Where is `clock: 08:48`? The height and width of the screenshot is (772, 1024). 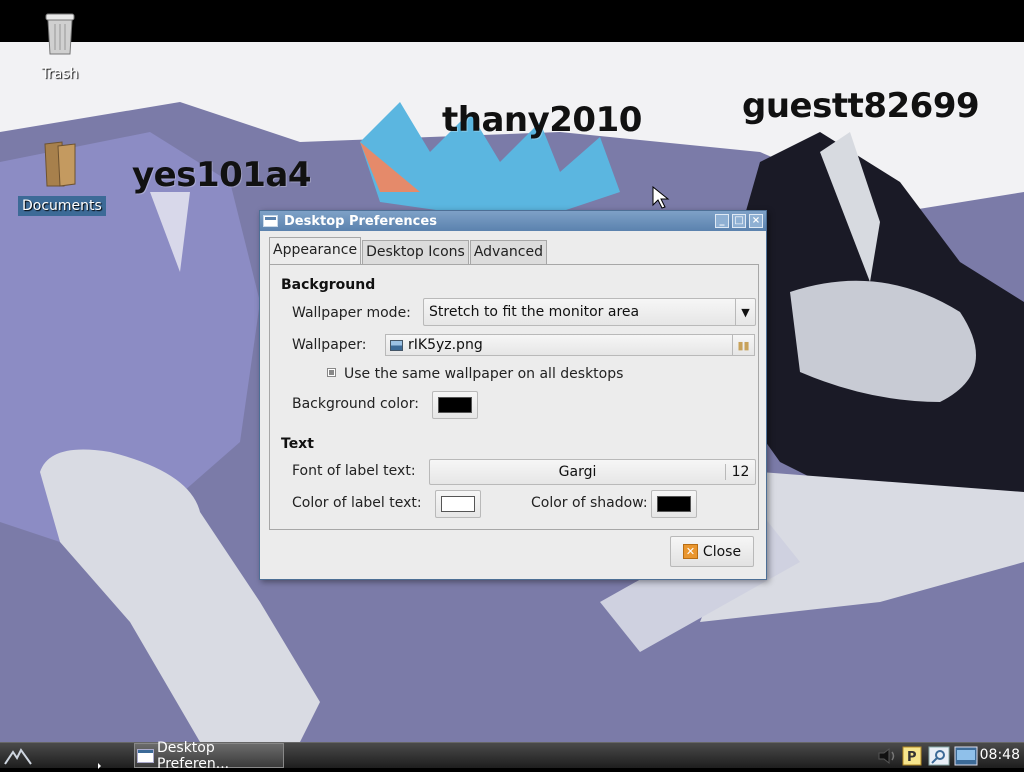 clock: 08:48 is located at coordinates (1000, 755).